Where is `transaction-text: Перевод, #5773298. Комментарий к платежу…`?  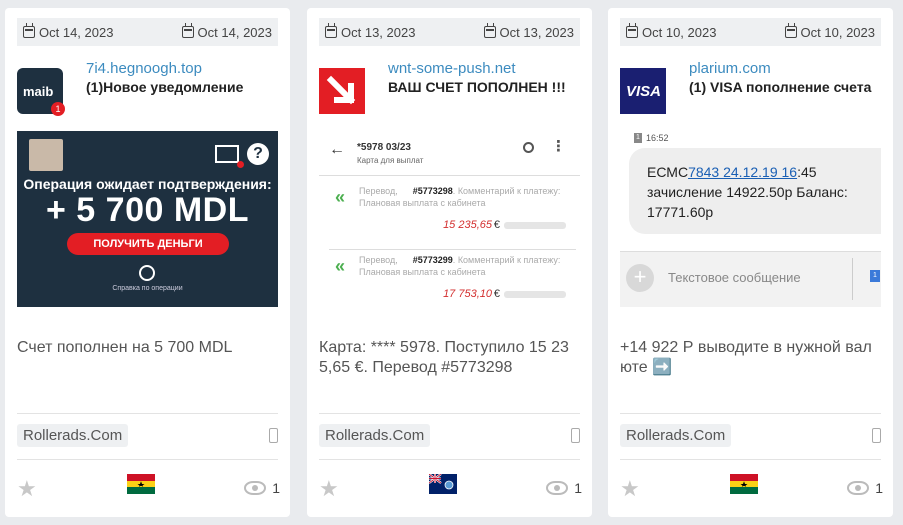
transaction-text: Перевод, #5773298. Комментарий к платежу… is located at coordinates (460, 197).